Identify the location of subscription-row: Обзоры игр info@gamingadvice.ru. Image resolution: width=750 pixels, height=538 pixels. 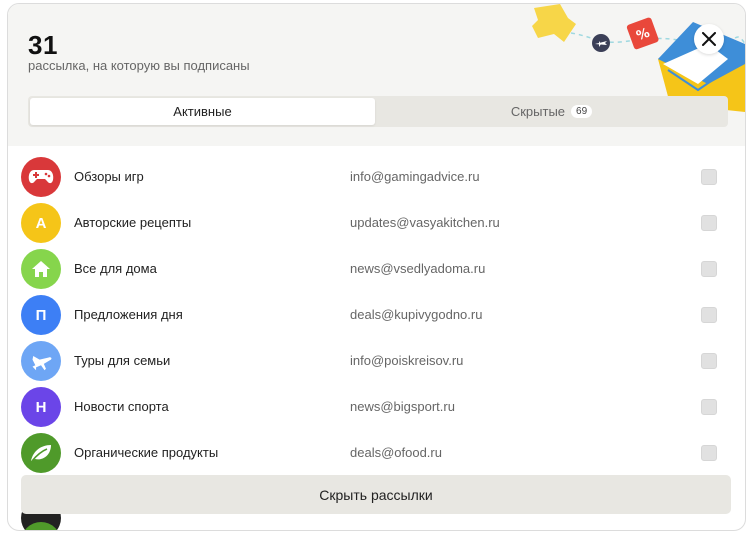
(376, 177).